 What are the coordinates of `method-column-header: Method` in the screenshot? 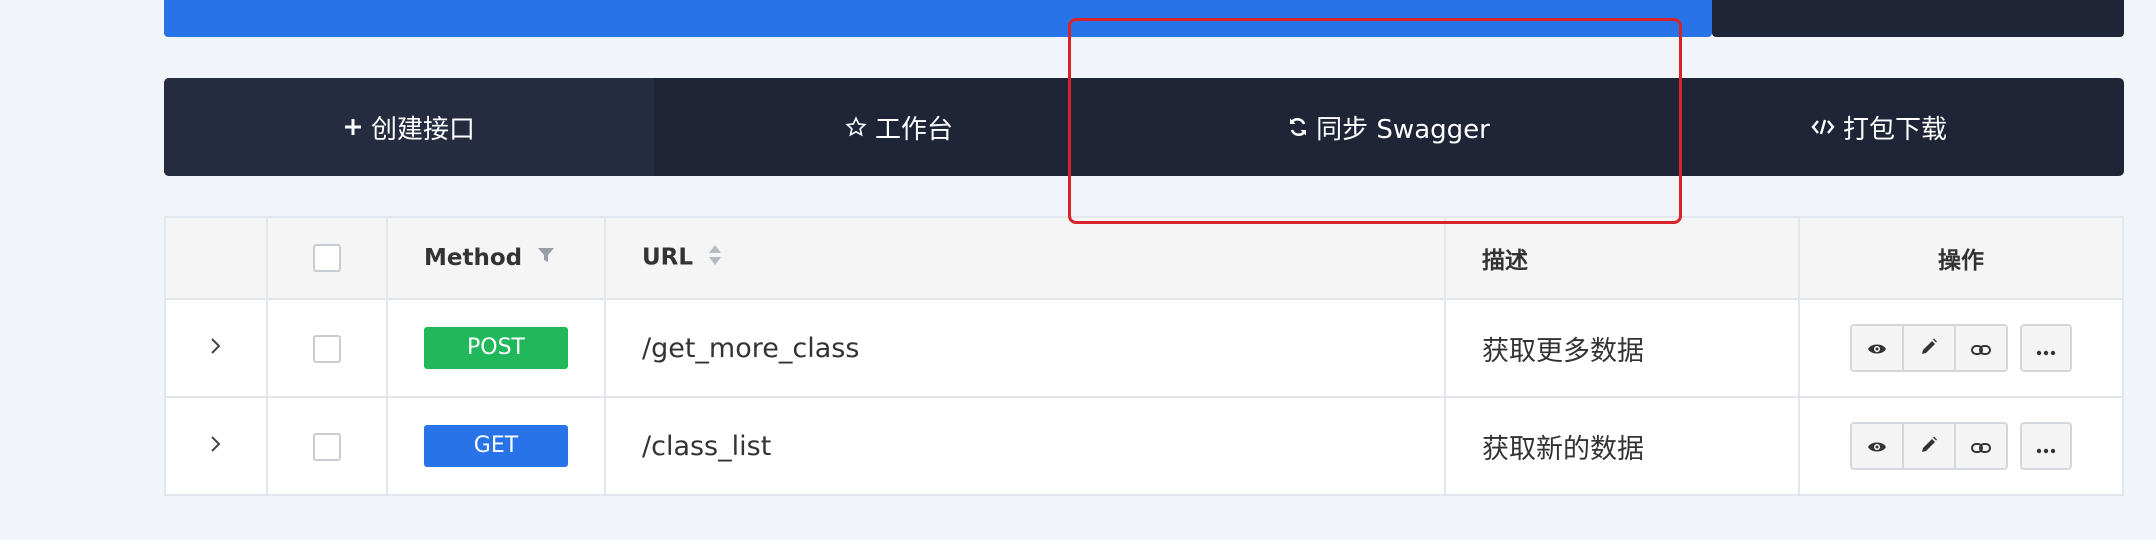 It's located at (496, 258).